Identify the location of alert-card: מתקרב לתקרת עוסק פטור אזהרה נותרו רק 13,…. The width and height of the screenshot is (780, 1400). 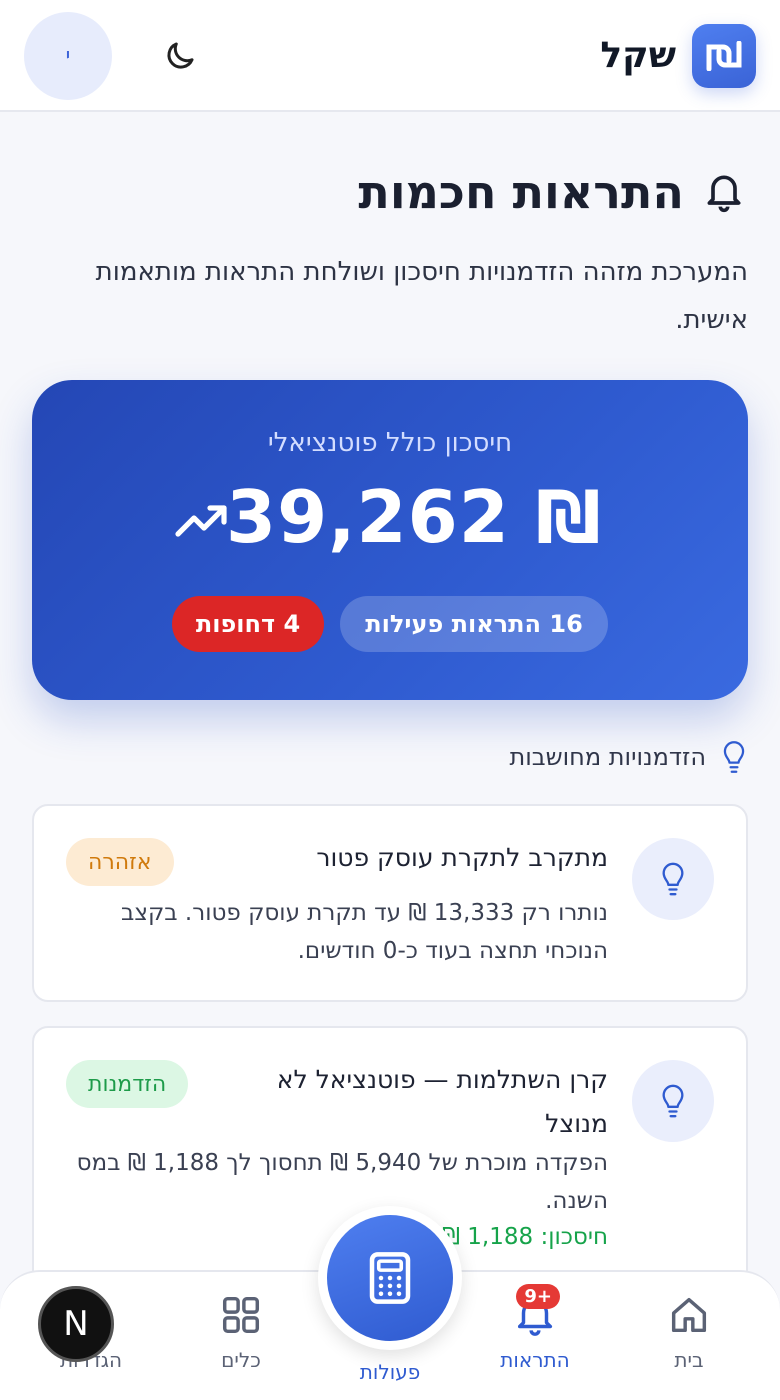
(390, 903).